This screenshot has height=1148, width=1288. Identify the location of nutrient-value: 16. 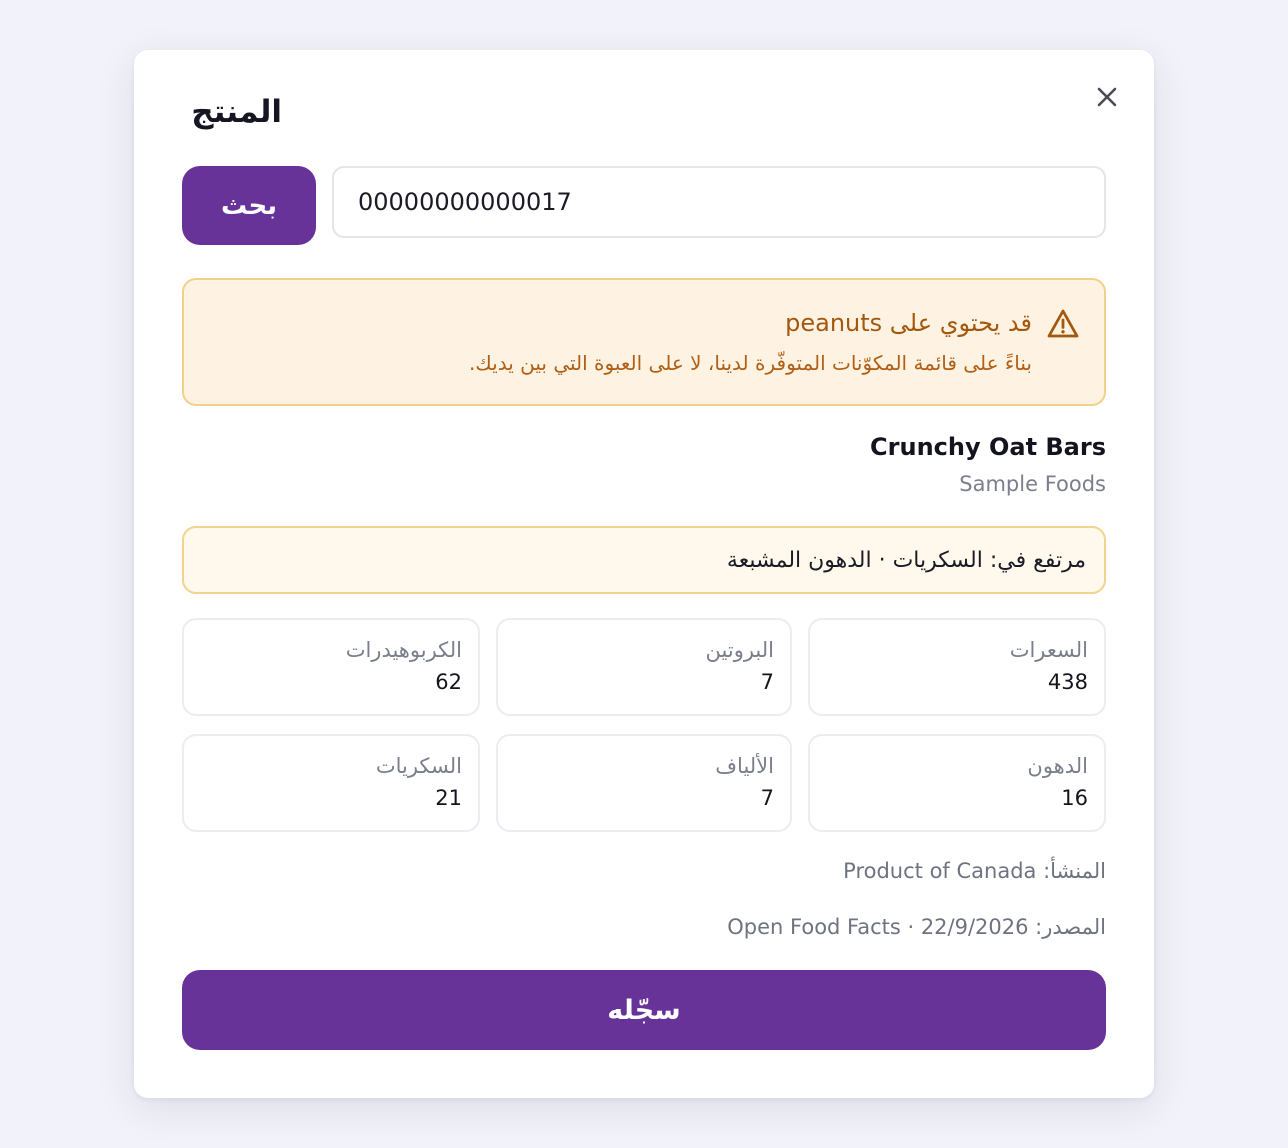
(1074, 798).